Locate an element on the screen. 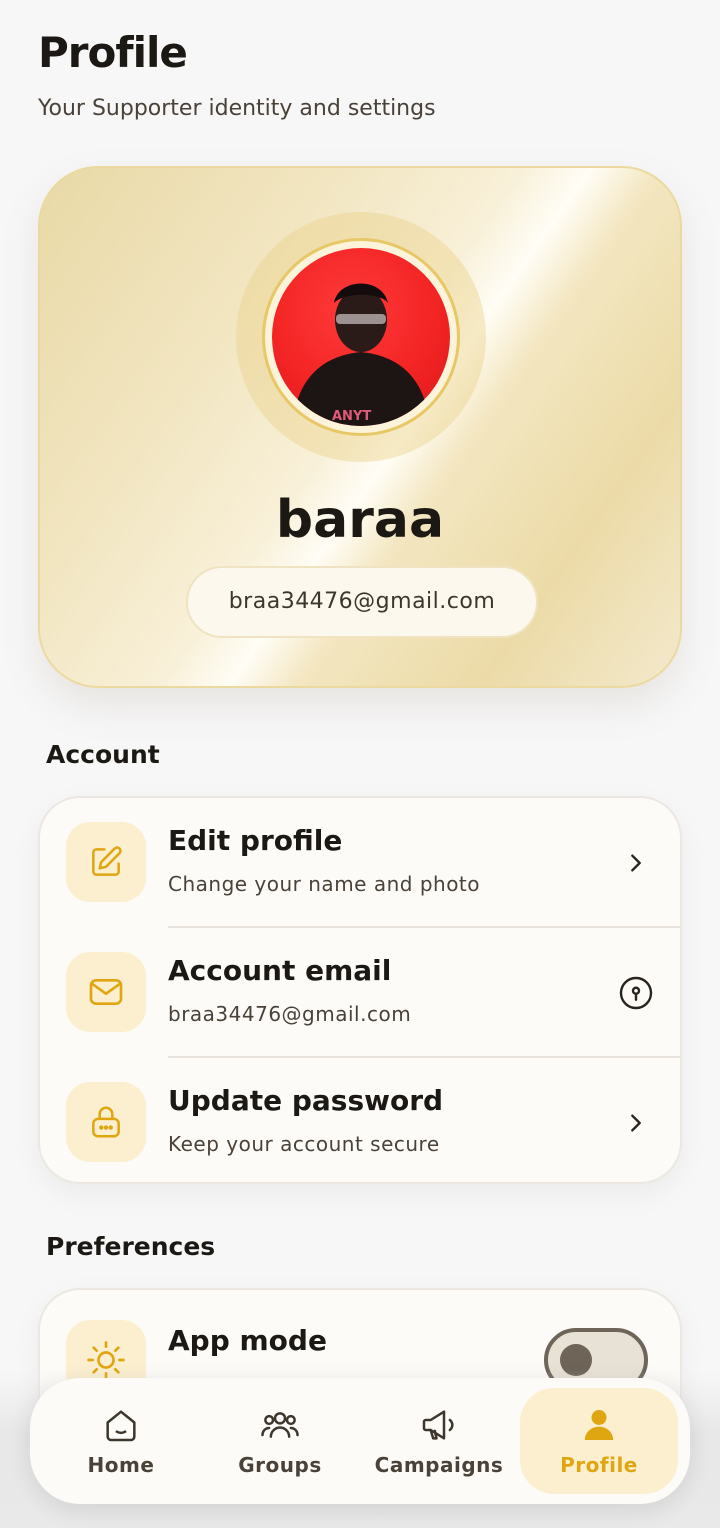 This screenshot has height=1528, width=720. email-pill: braa34476@gmail.com is located at coordinates (362, 602).